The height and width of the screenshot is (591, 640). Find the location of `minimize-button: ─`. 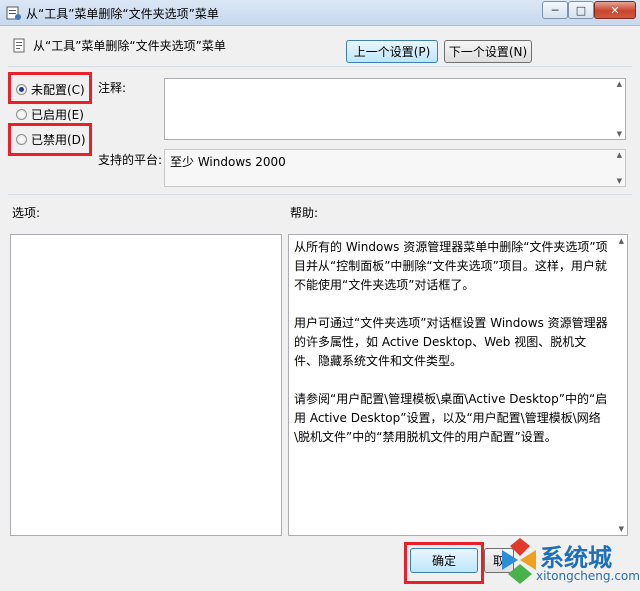

minimize-button: ─ is located at coordinates (555, 10).